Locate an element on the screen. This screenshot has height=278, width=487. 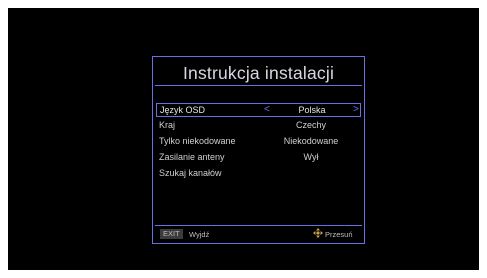
menu-row-channel-search: Szukaj kanałów is located at coordinates (258, 174).